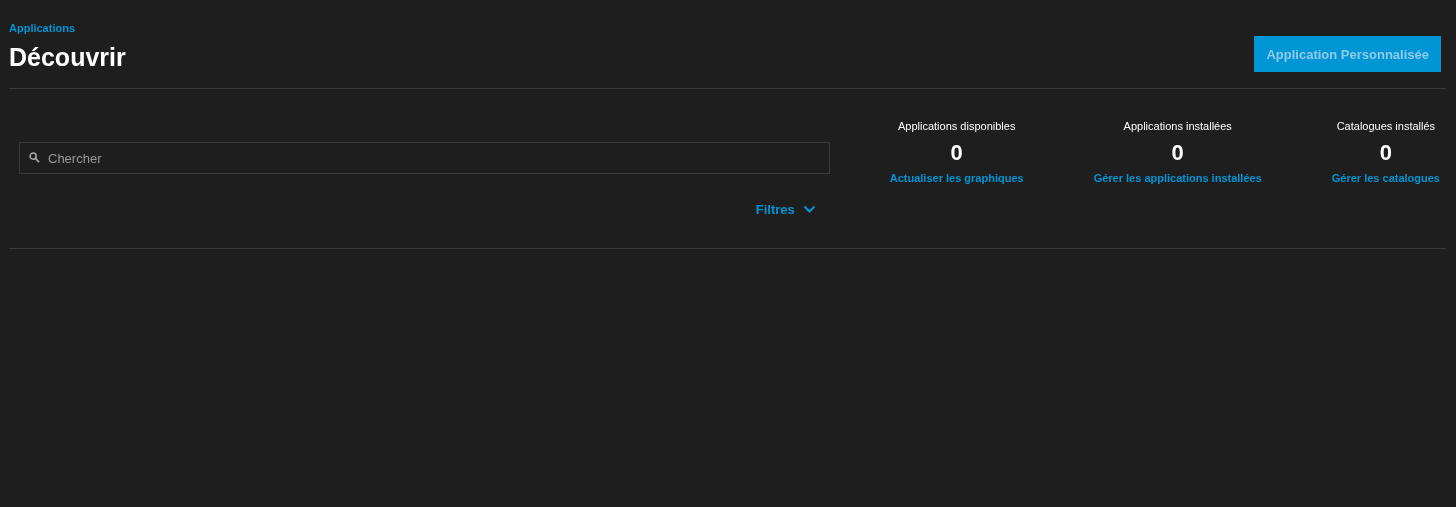  Describe the element at coordinates (956, 178) in the screenshot. I see `stat-link: Actualiser les graphiques` at that location.